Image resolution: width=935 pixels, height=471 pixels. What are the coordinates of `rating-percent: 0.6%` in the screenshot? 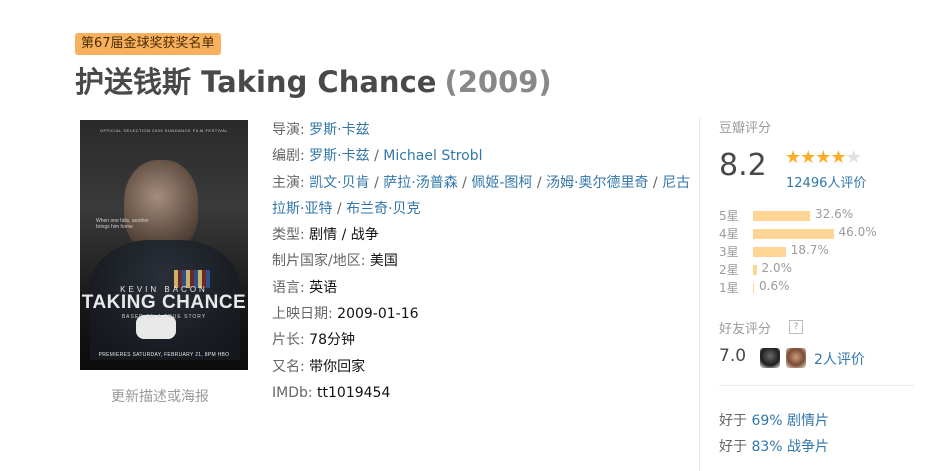 It's located at (774, 286).